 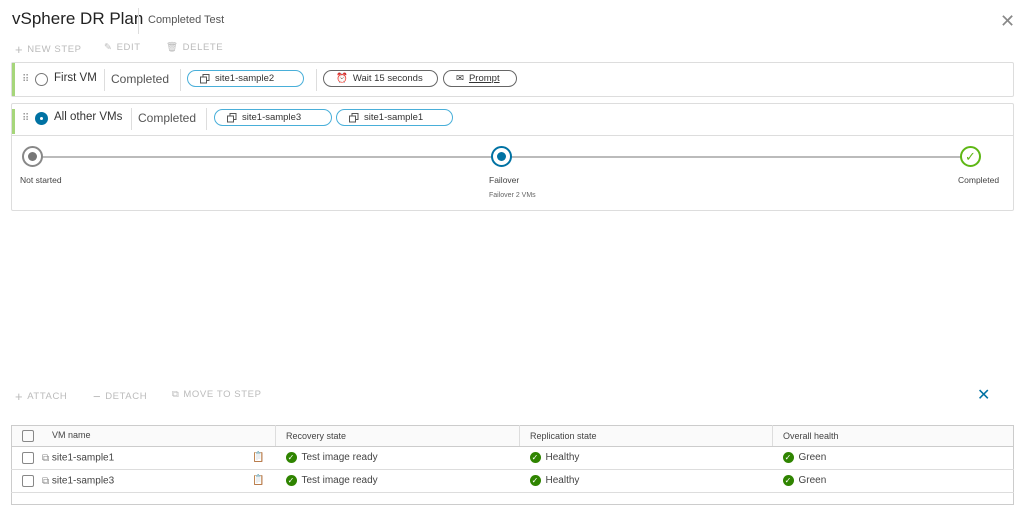 What do you see at coordinates (126, 396) in the screenshot?
I see `detach-label: DETACH` at bounding box center [126, 396].